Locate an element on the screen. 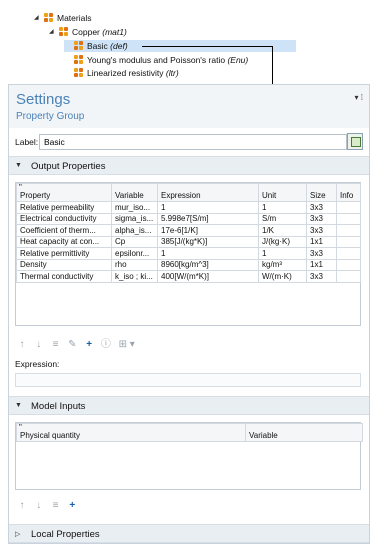  col-header-expression: Expression is located at coordinates (208, 192).